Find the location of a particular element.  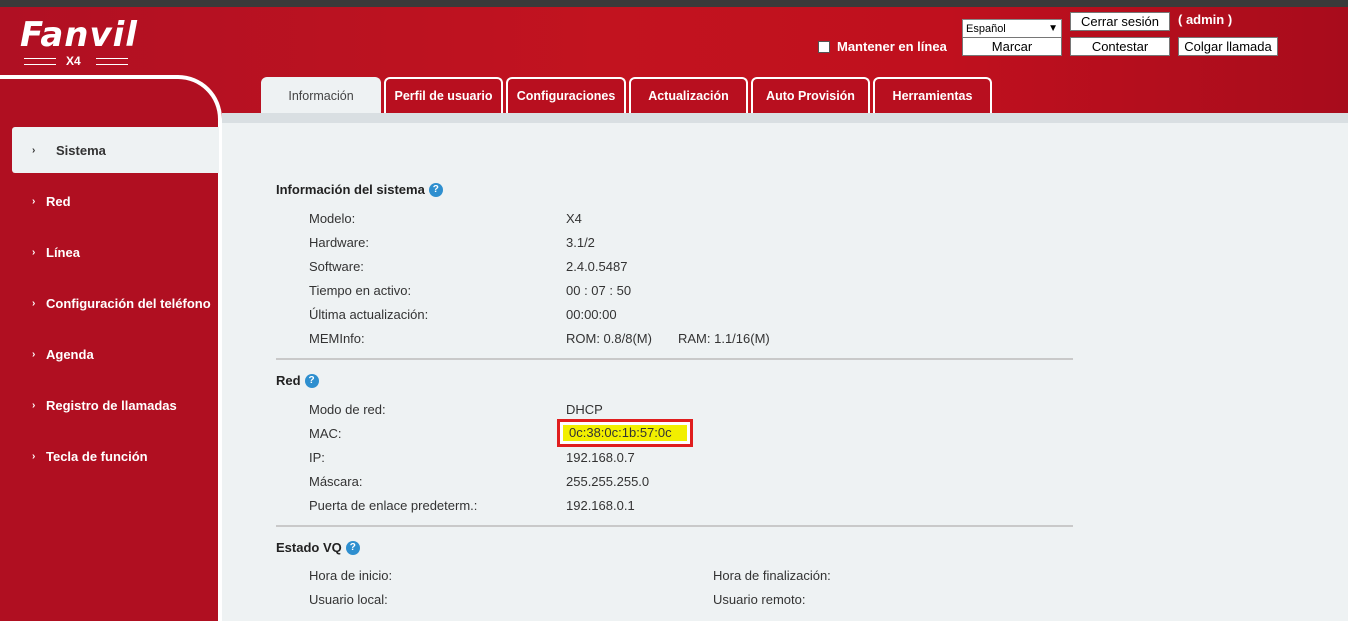

tab-informacion: Información is located at coordinates (321, 95).